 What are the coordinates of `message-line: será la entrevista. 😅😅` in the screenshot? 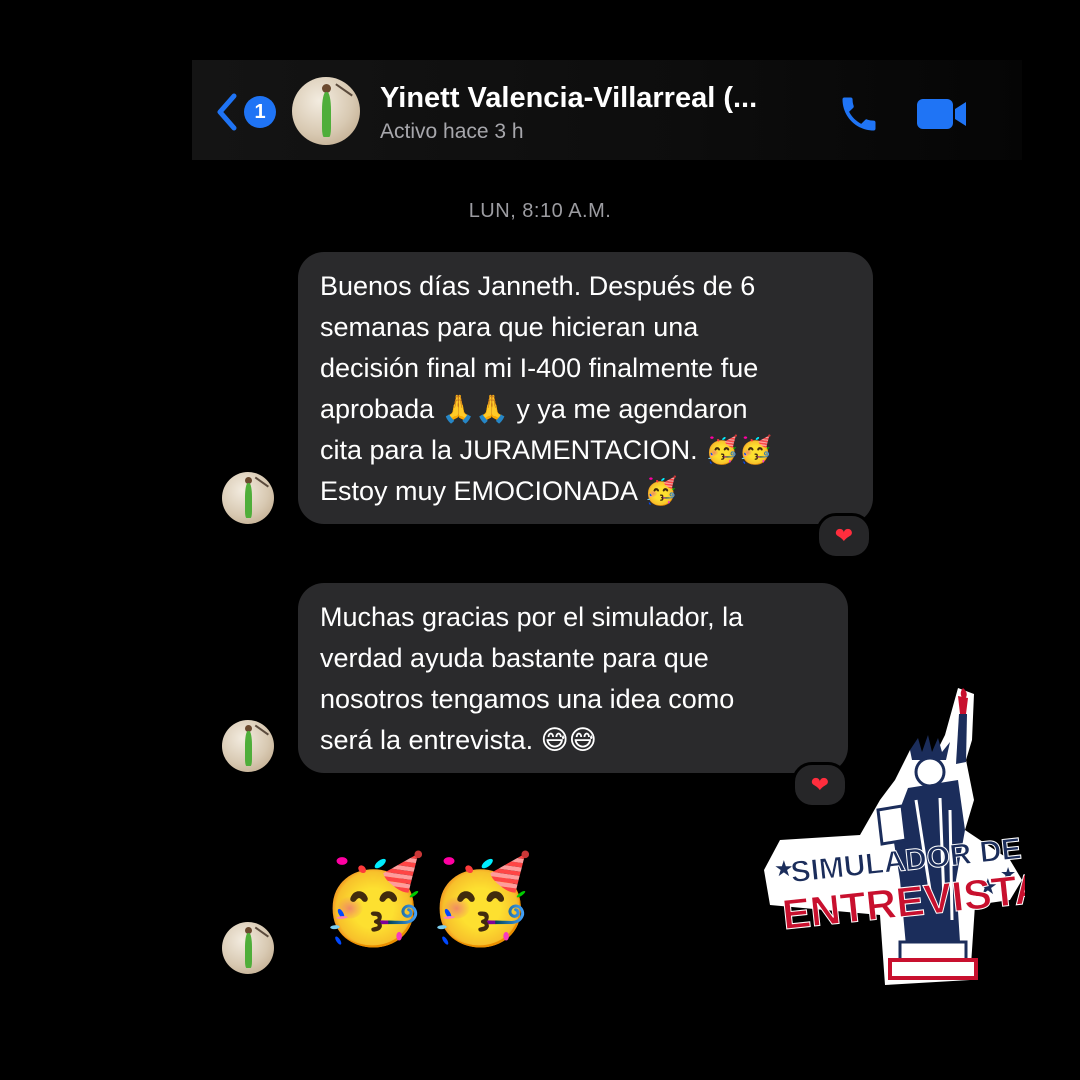 It's located at (458, 740).